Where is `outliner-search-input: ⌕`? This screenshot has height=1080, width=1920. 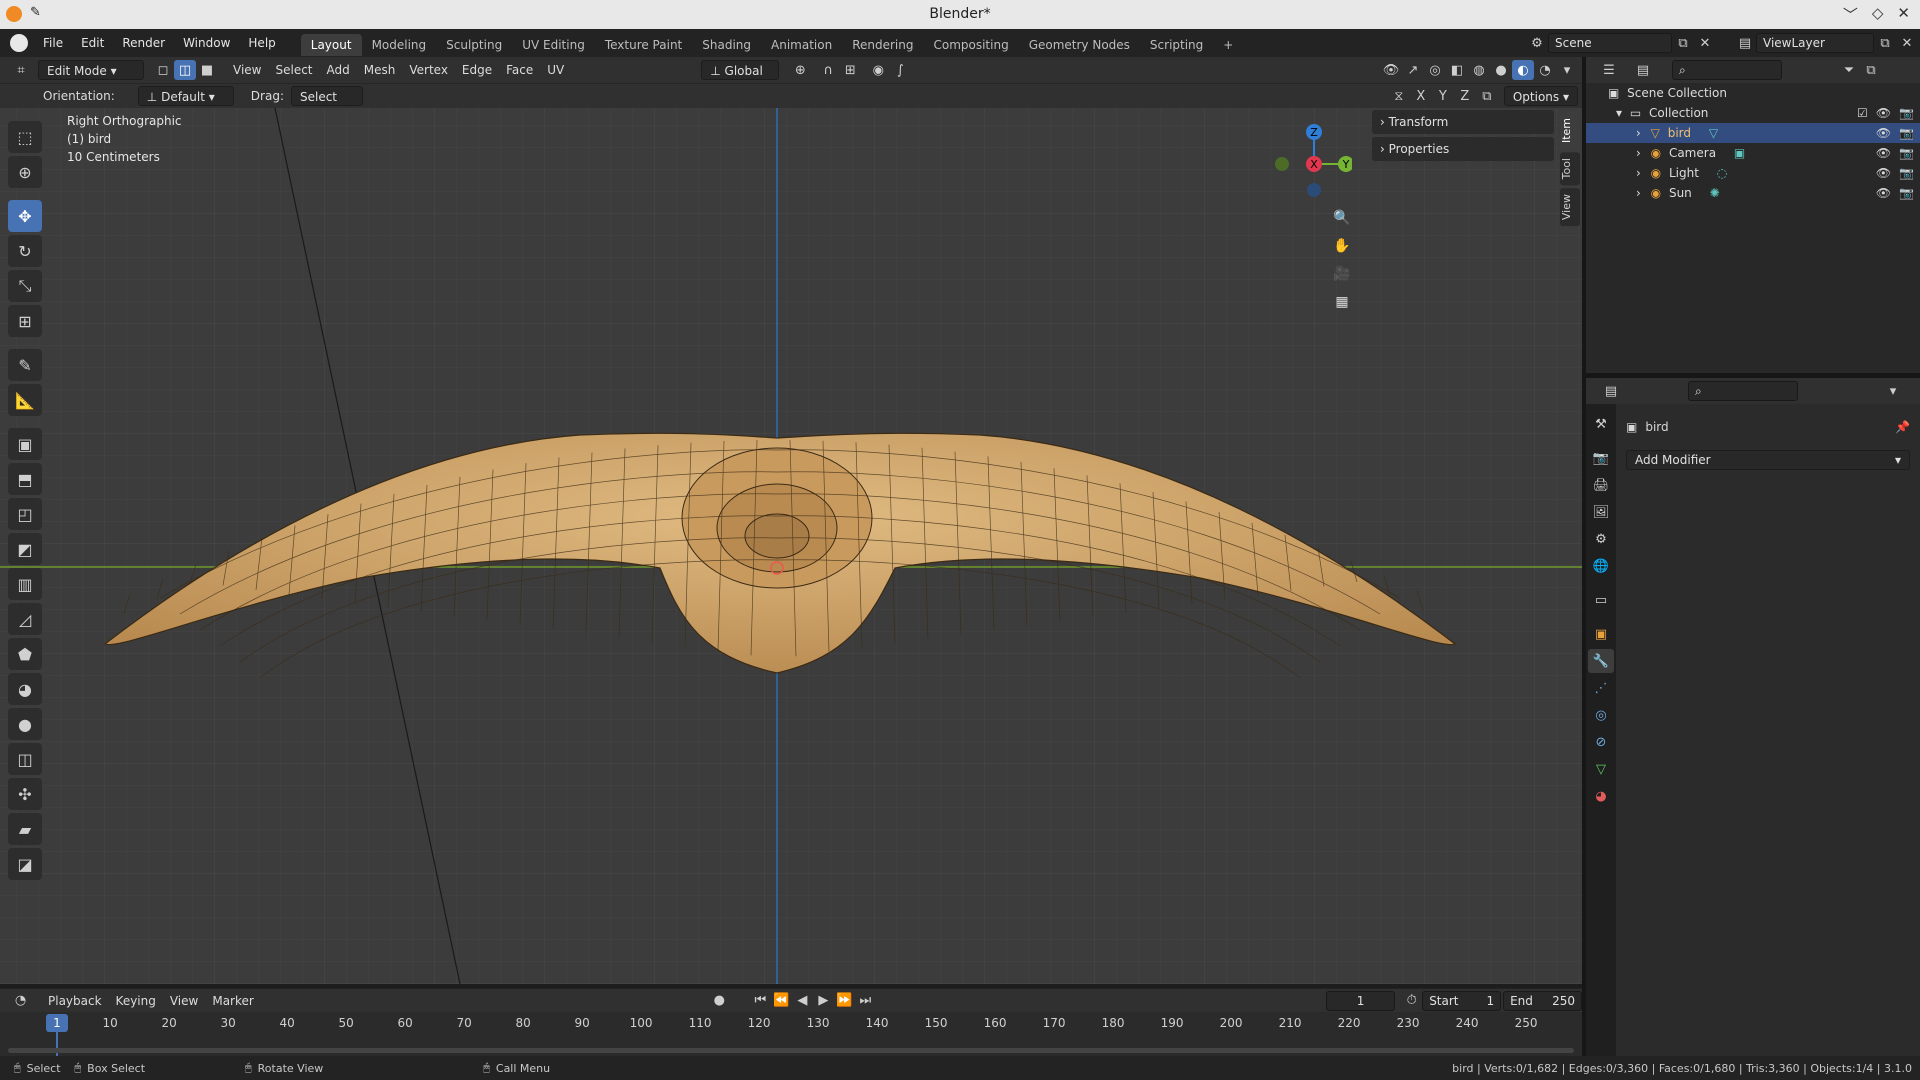
outliner-search-input: ⌕ is located at coordinates (1727, 70).